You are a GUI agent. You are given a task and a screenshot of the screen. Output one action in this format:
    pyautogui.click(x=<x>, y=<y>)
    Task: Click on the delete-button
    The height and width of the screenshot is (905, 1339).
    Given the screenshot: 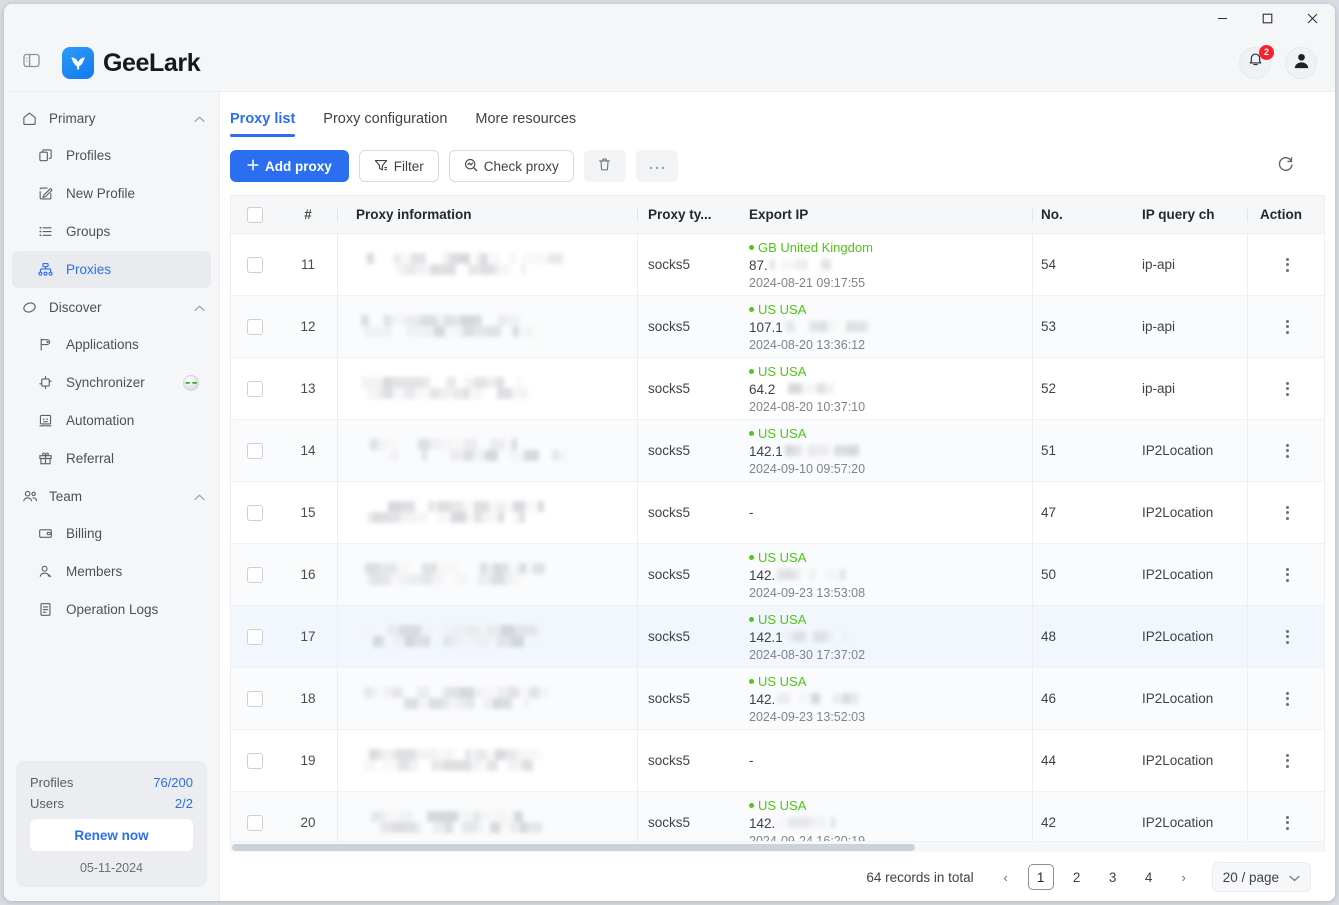 What is the action you would take?
    pyautogui.click(x=604, y=166)
    